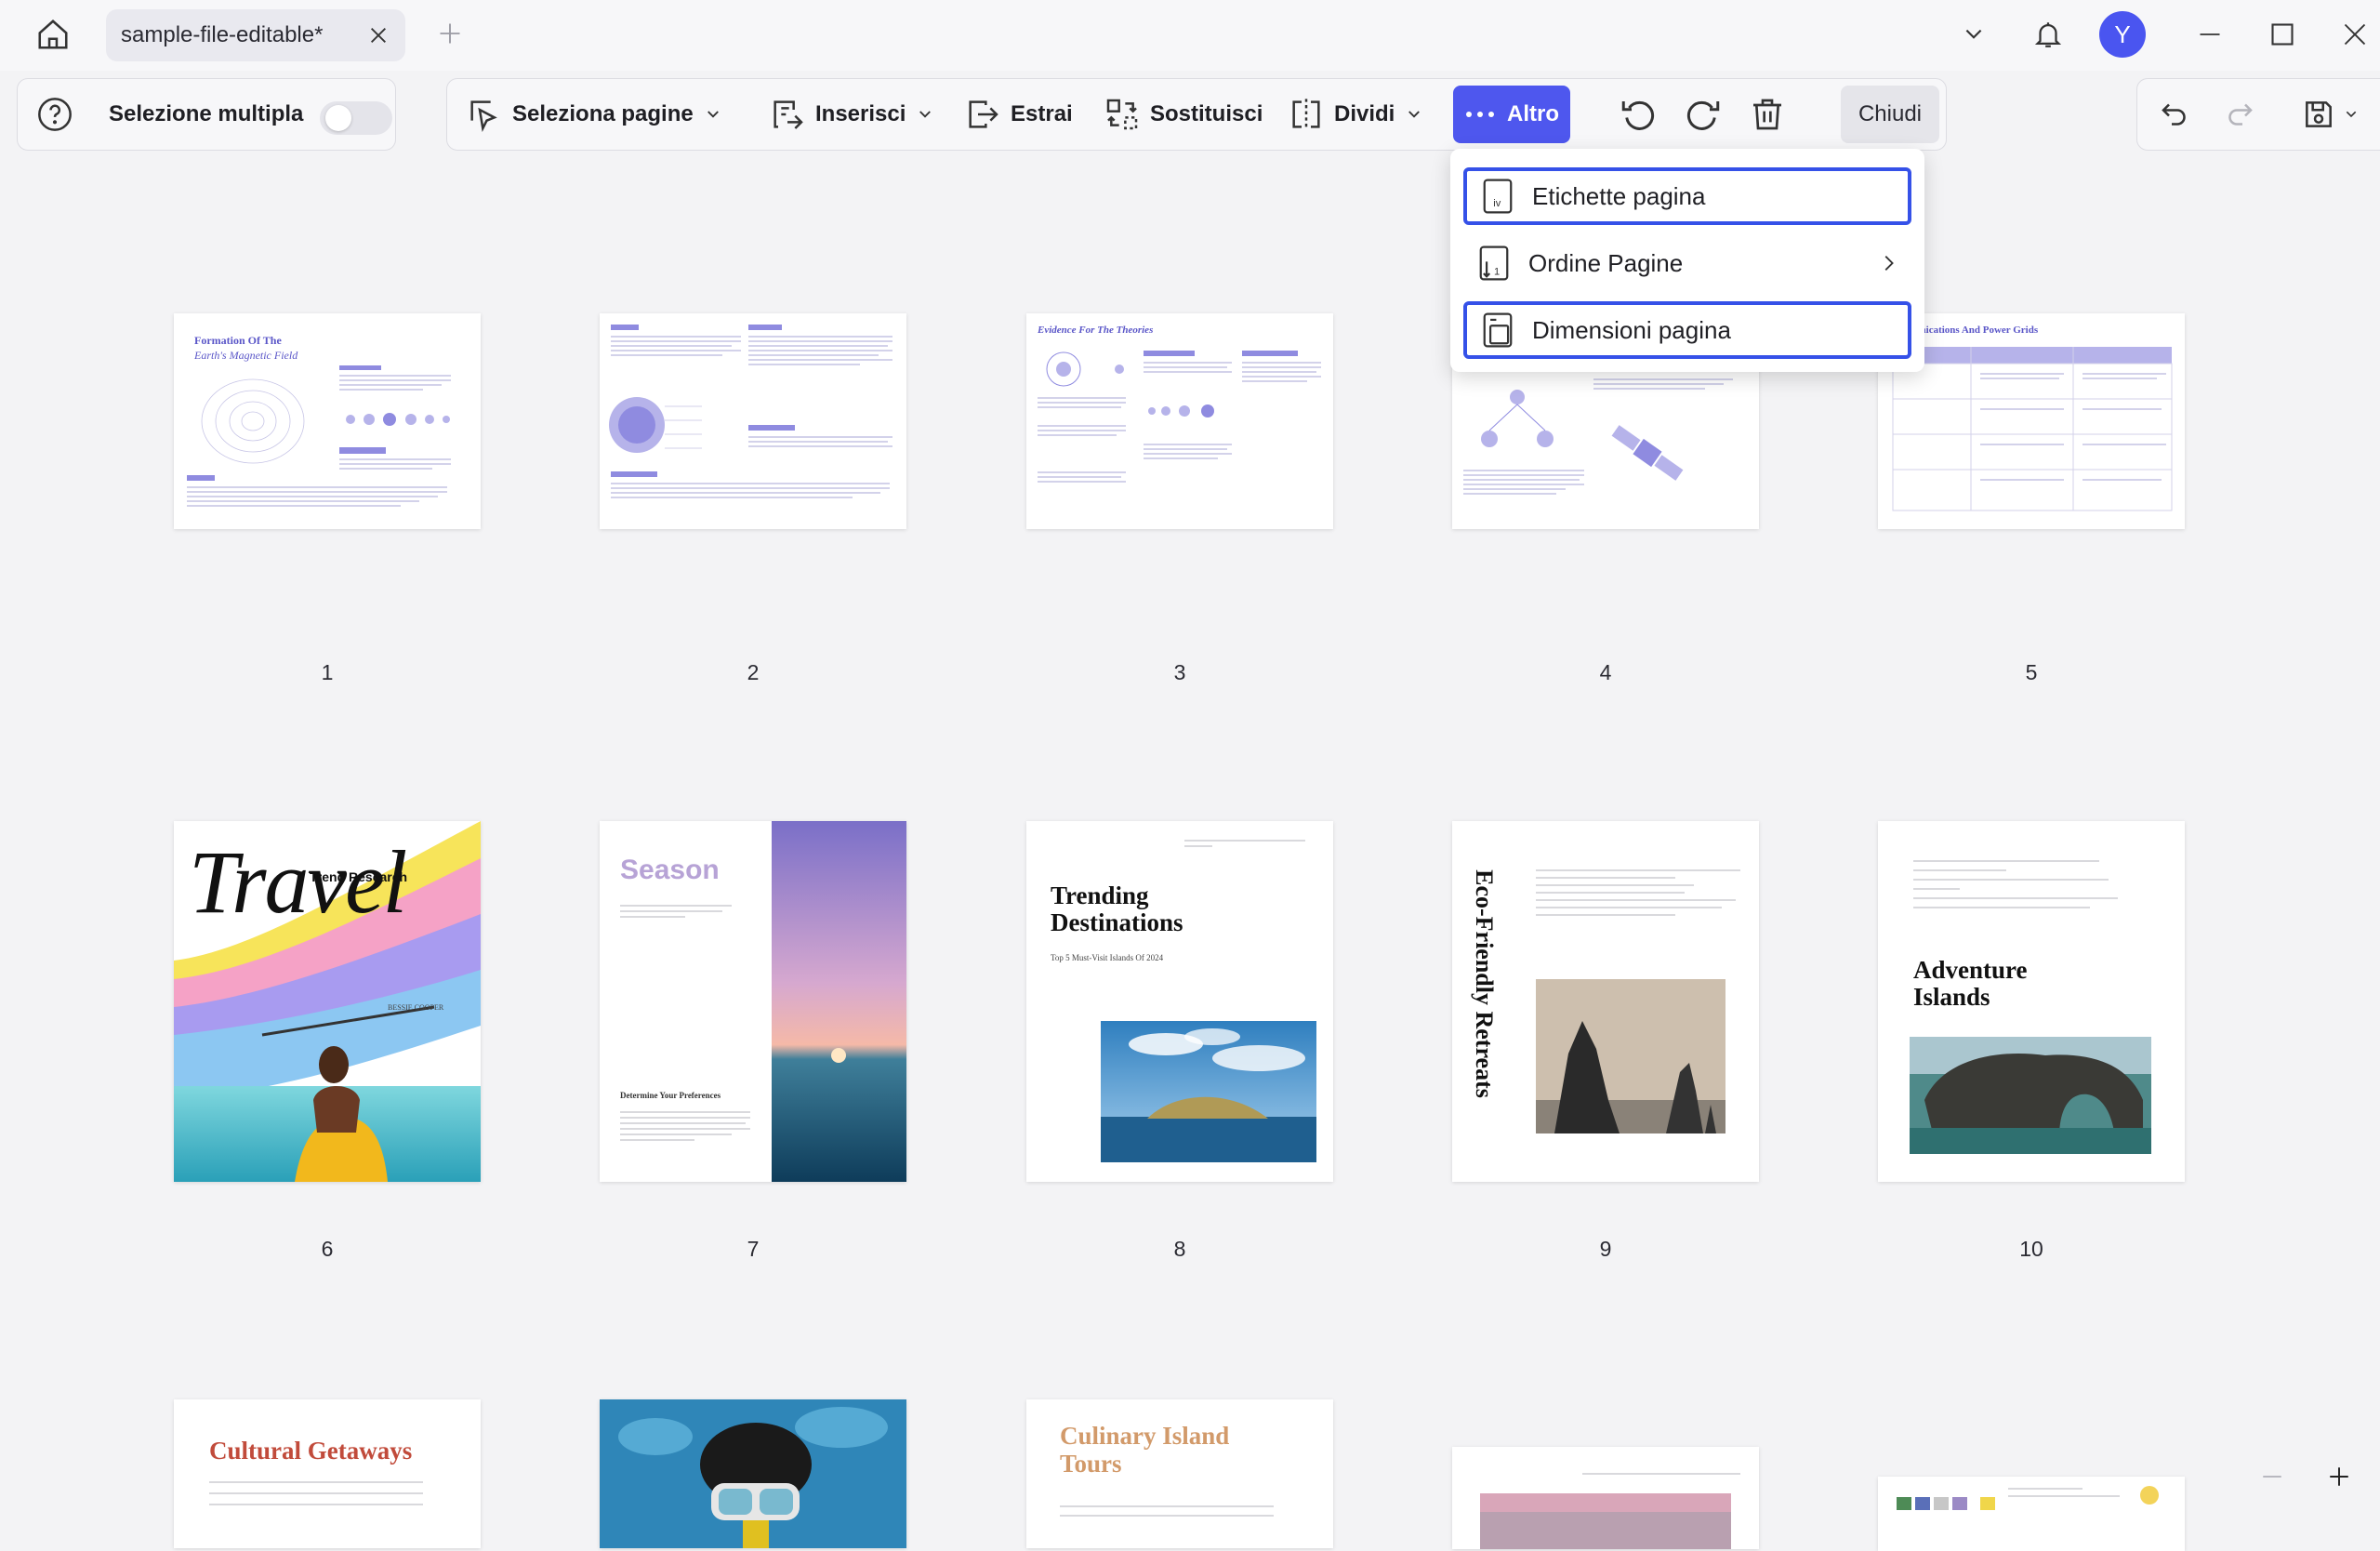 This screenshot has height=1551, width=2380. What do you see at coordinates (2031, 672) in the screenshot?
I see `page-number-5: 5` at bounding box center [2031, 672].